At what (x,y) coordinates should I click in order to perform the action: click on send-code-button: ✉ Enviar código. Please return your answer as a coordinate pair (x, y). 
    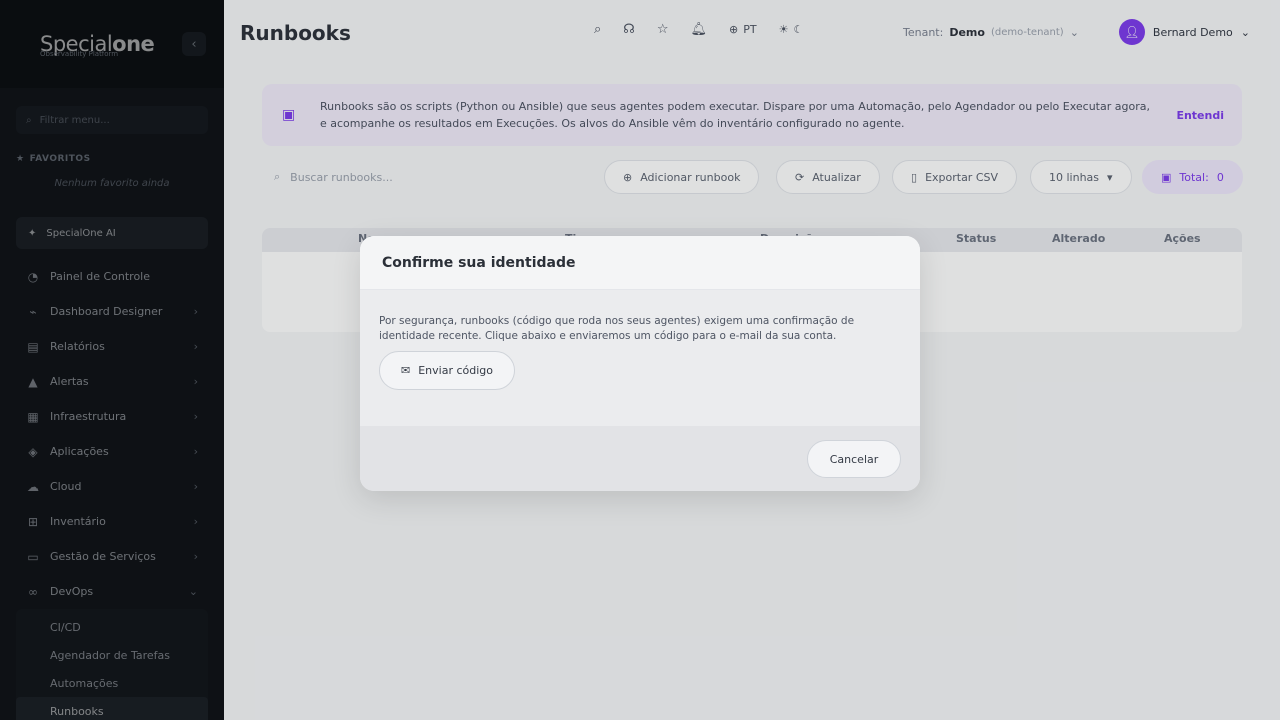
    Looking at the image, I should click on (447, 370).